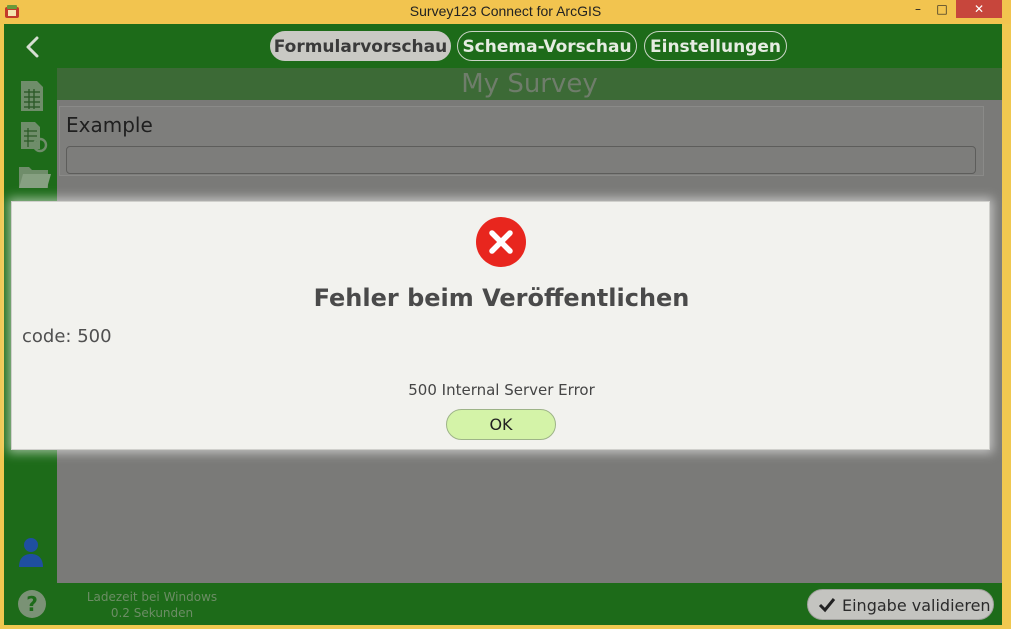 The width and height of the screenshot is (1011, 629). What do you see at coordinates (916, 605) in the screenshot?
I see `validate-input-label: Eingabe validieren` at bounding box center [916, 605].